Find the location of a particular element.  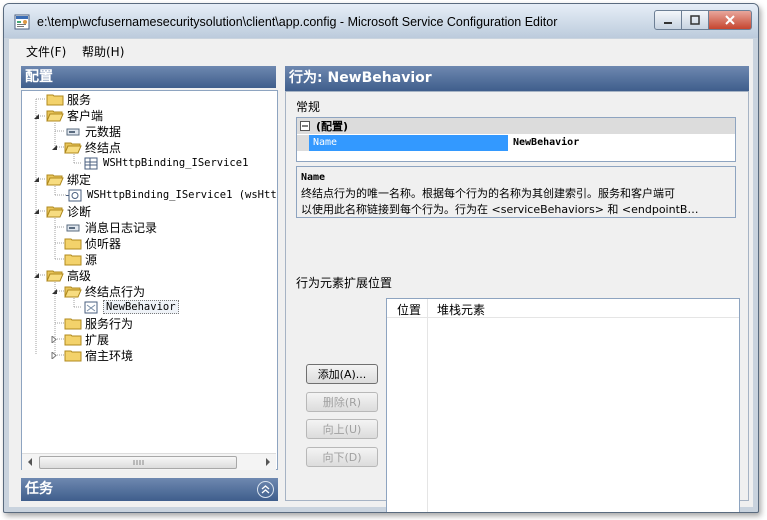

extension-group-label: 行为元素扩展位置 is located at coordinates (344, 283).